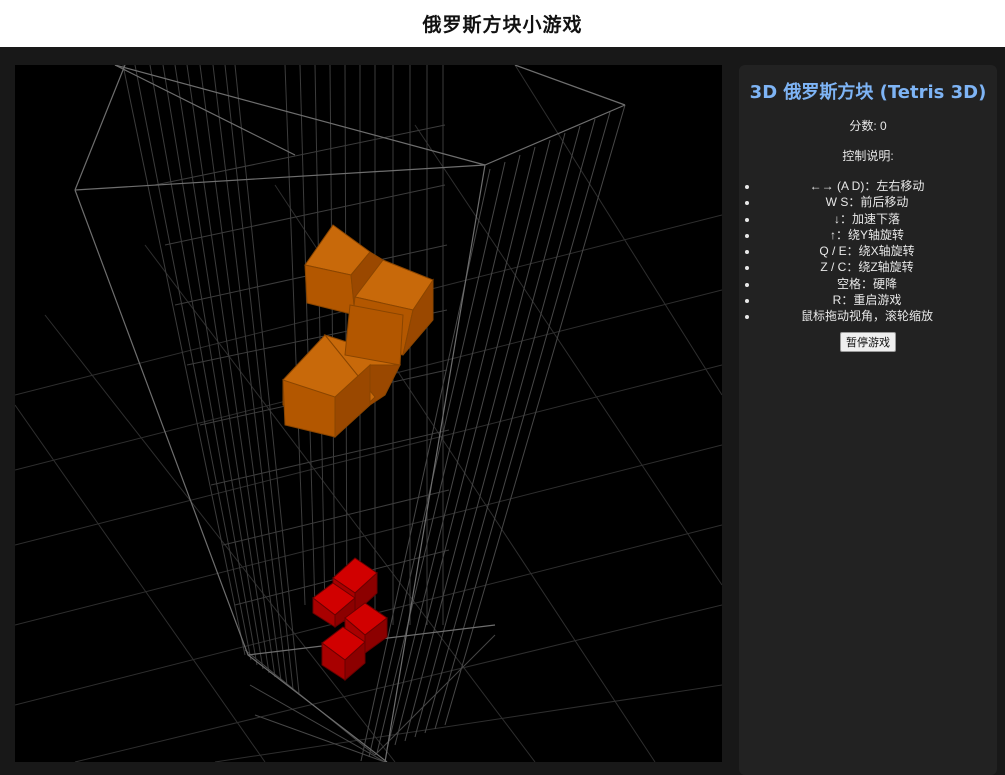  What do you see at coordinates (878, 284) in the screenshot?
I see `control-item: 空格：硬降` at bounding box center [878, 284].